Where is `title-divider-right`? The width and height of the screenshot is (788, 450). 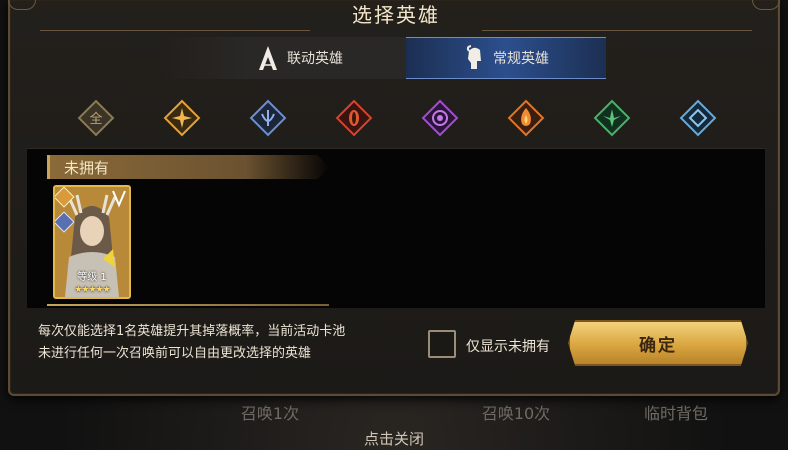
title-divider-right is located at coordinates (617, 30).